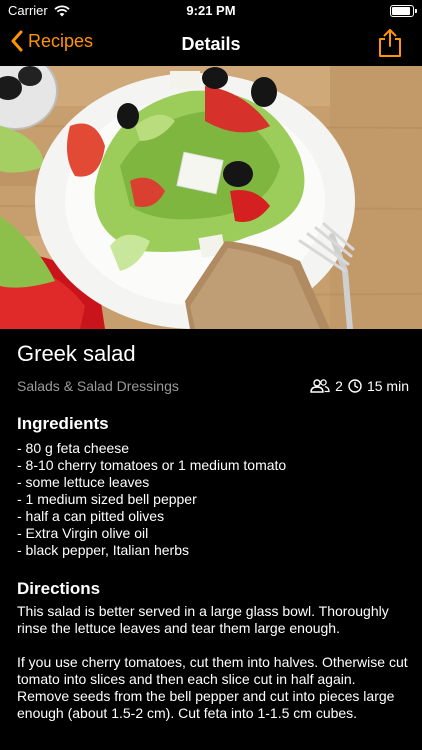 The height and width of the screenshot is (750, 422). What do you see at coordinates (63, 423) in the screenshot?
I see `ingredients-heading: Ingredients` at bounding box center [63, 423].